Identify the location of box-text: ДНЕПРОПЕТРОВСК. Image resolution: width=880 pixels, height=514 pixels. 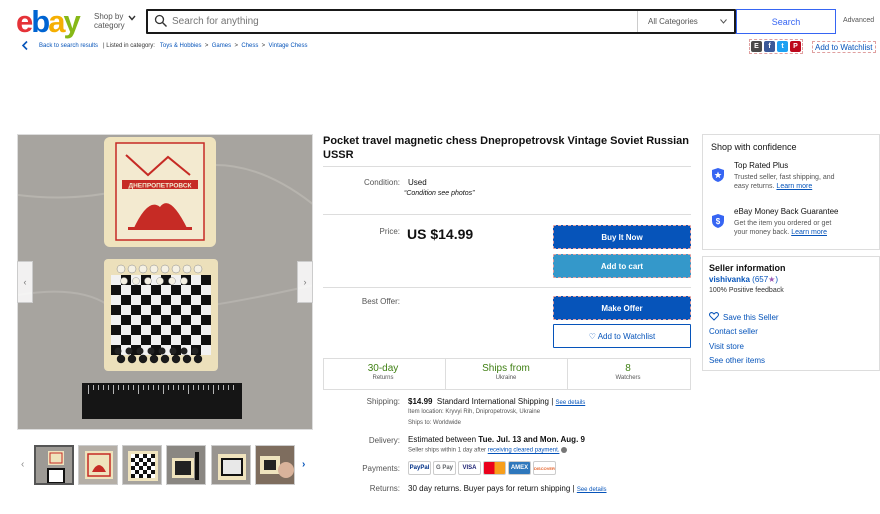
(159, 186).